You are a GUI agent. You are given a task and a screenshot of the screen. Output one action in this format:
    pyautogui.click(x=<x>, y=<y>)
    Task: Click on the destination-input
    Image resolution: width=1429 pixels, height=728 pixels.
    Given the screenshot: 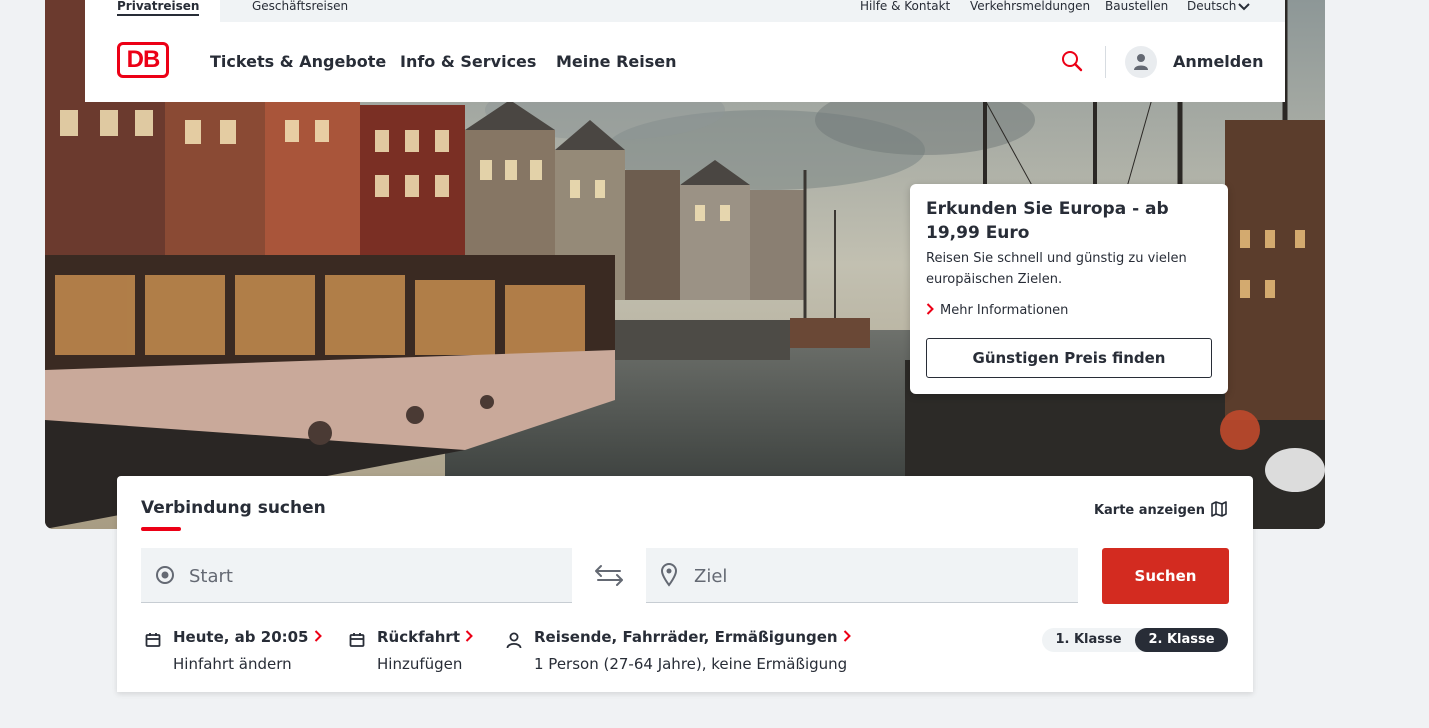 What is the action you would take?
    pyautogui.click(x=879, y=576)
    